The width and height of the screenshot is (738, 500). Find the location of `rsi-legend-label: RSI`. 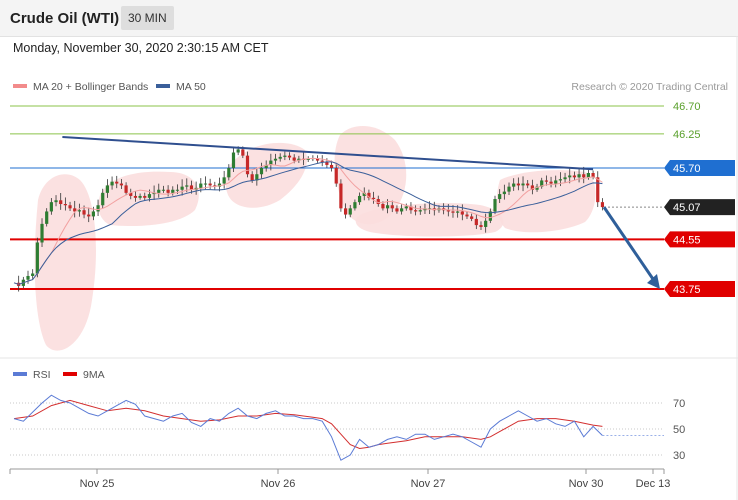

rsi-legend-label: RSI is located at coordinates (42, 375).